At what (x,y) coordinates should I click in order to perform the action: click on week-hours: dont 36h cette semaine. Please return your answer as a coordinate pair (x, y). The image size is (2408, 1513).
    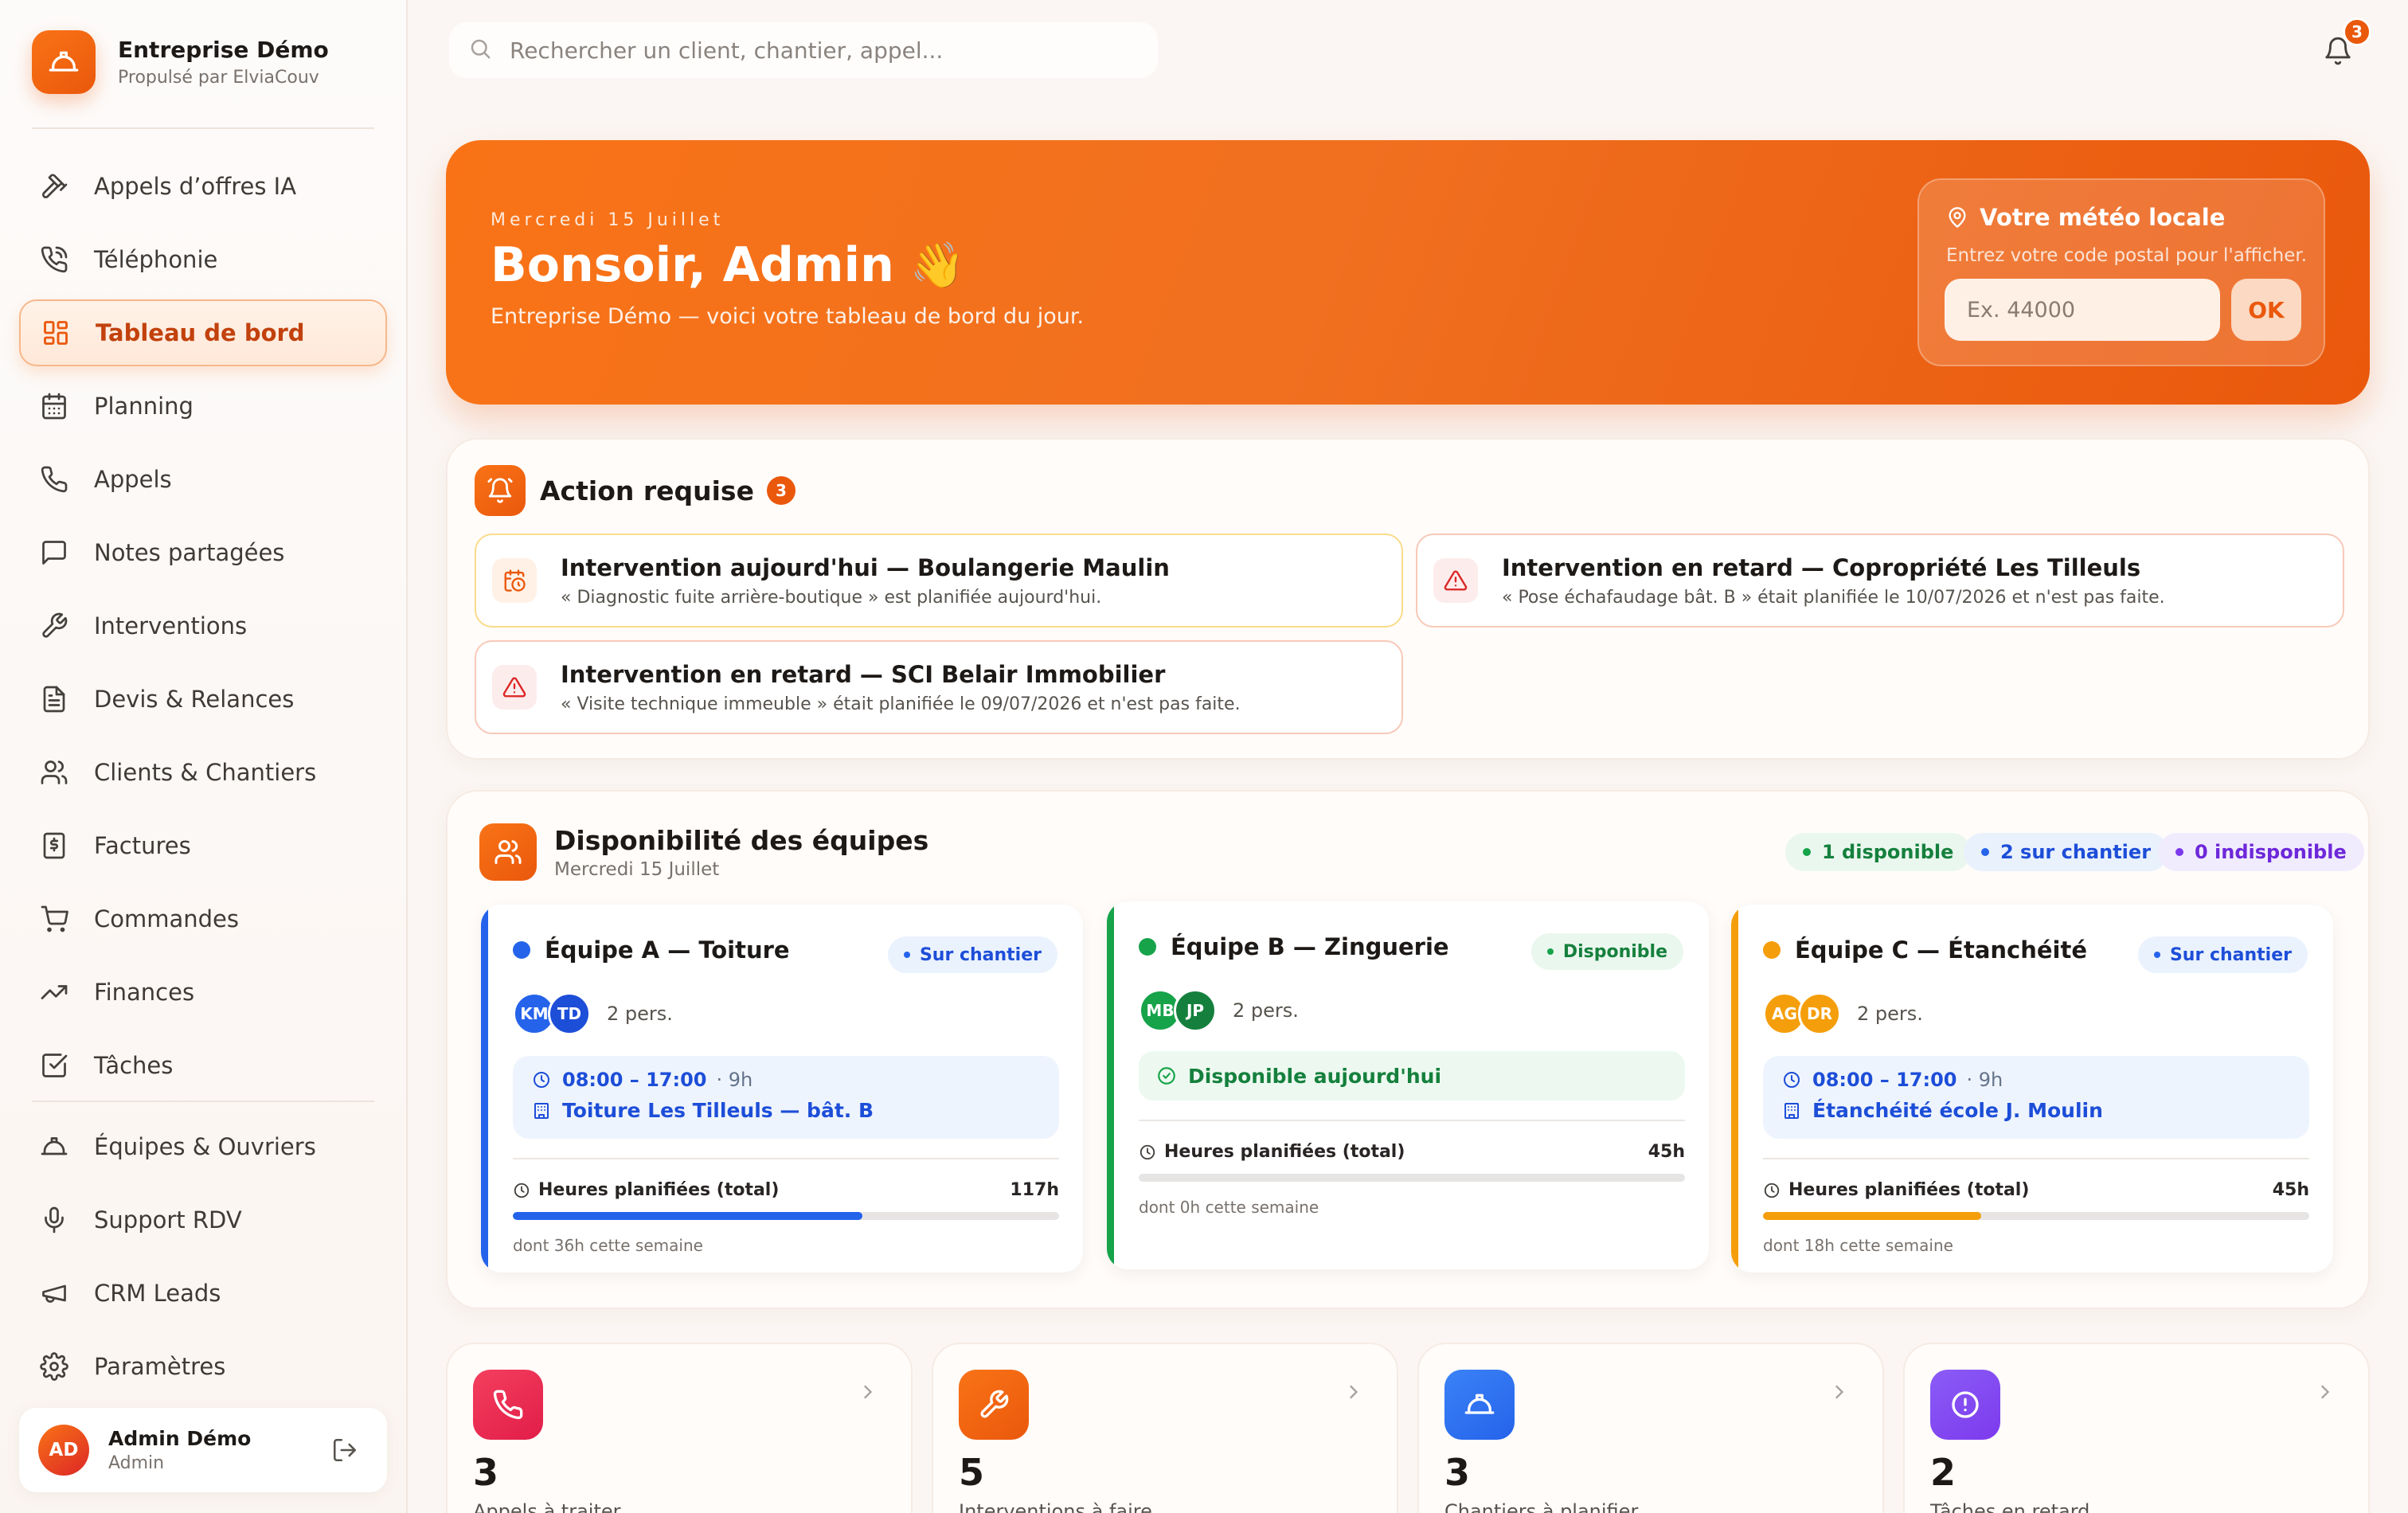
    Looking at the image, I should click on (608, 1245).